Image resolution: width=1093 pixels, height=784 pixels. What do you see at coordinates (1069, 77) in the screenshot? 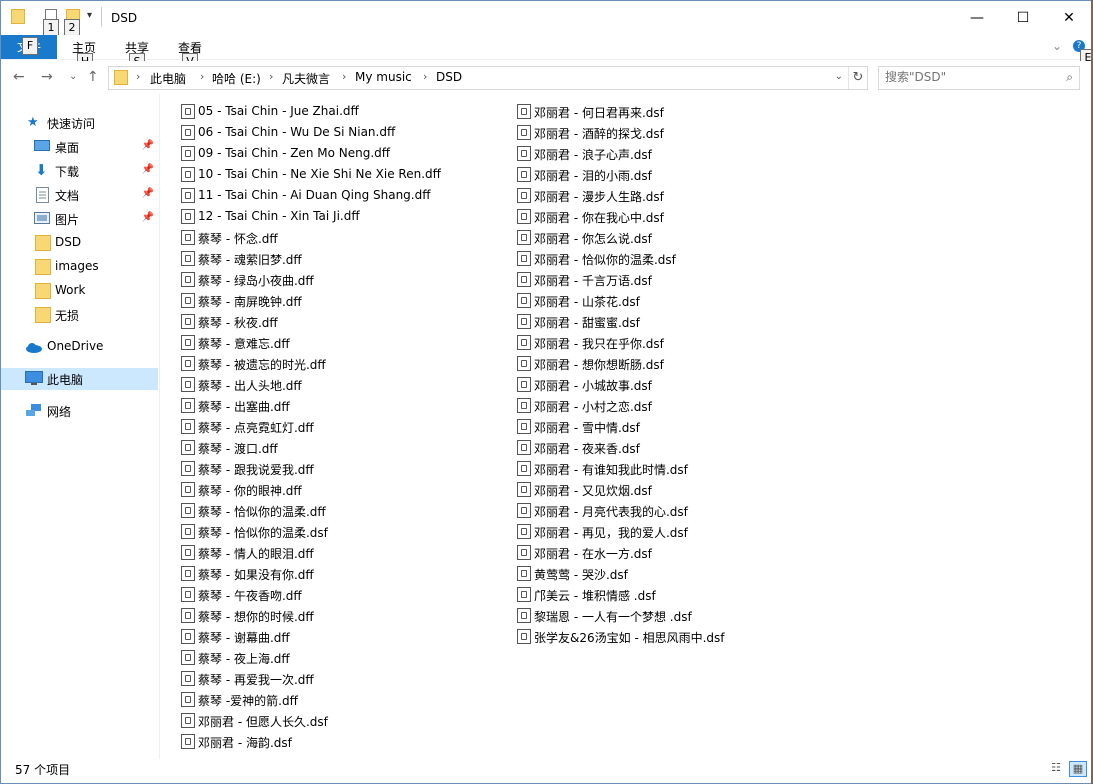
I see `search-icon: ⌕` at bounding box center [1069, 77].